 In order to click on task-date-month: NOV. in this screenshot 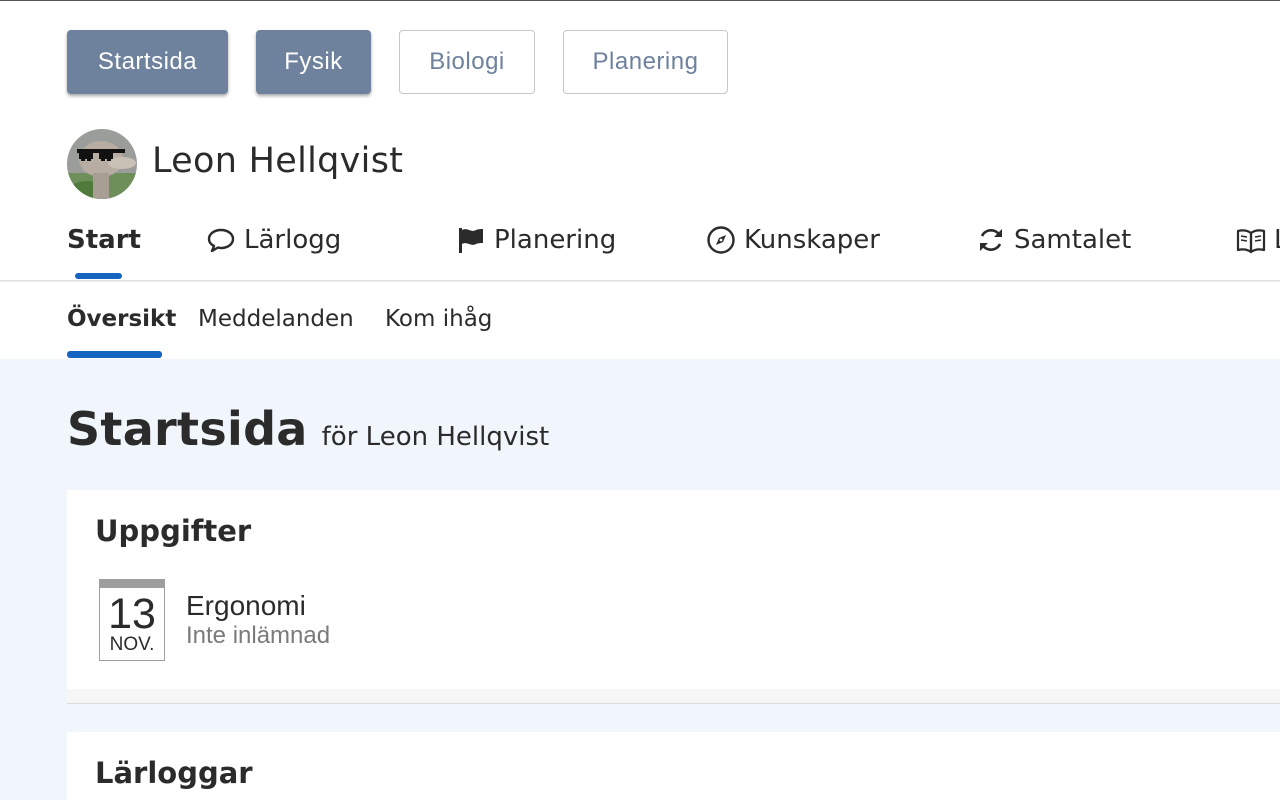, I will do `click(132, 644)`.